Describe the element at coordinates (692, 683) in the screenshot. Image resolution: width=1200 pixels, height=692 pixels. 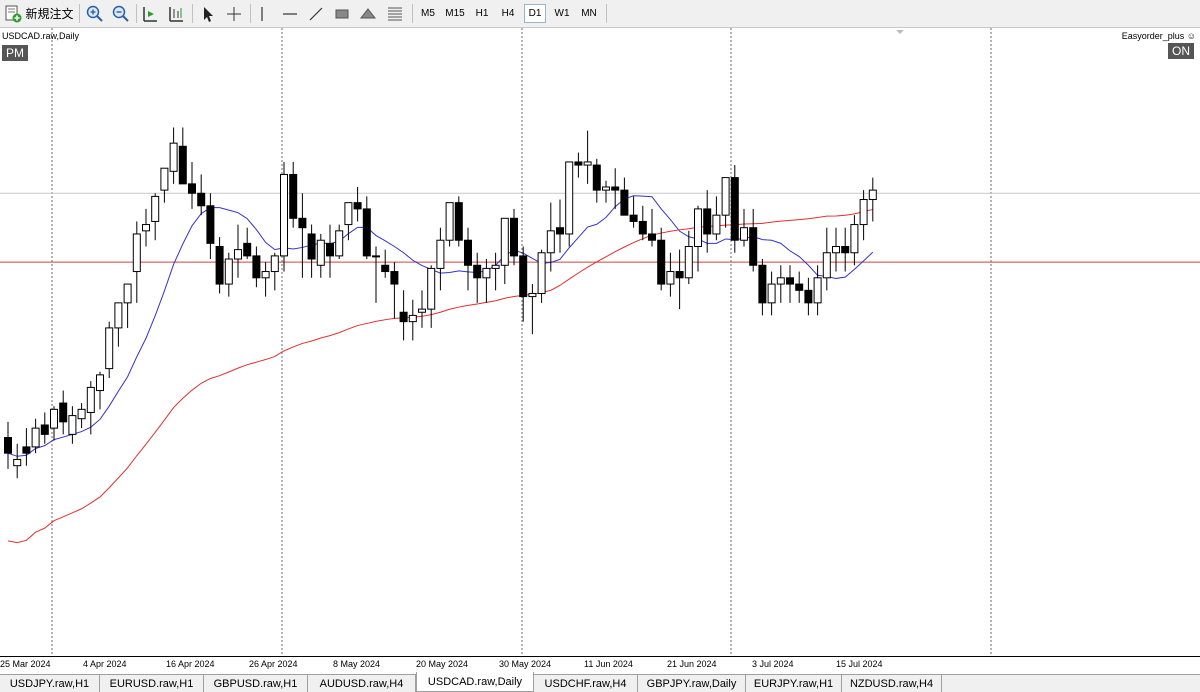
I see `tab-gbpjpy: GBPJPY.raw,Daily` at that location.